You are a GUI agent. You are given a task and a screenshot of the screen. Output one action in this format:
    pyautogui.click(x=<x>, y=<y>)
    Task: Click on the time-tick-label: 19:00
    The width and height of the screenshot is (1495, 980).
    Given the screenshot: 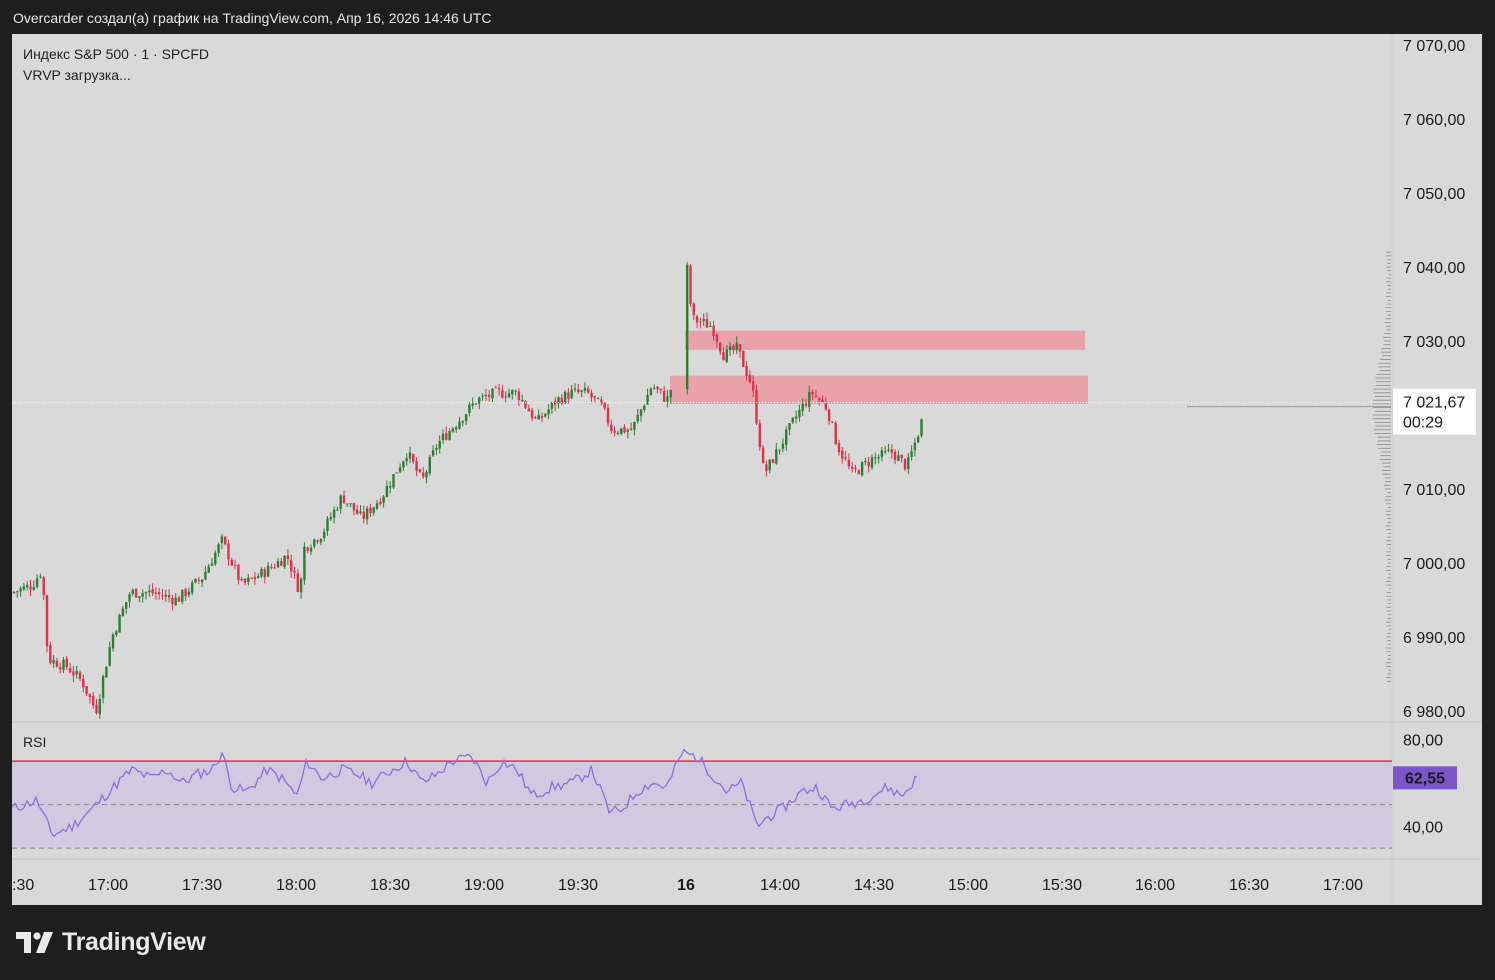 What is the action you would take?
    pyautogui.click(x=484, y=885)
    